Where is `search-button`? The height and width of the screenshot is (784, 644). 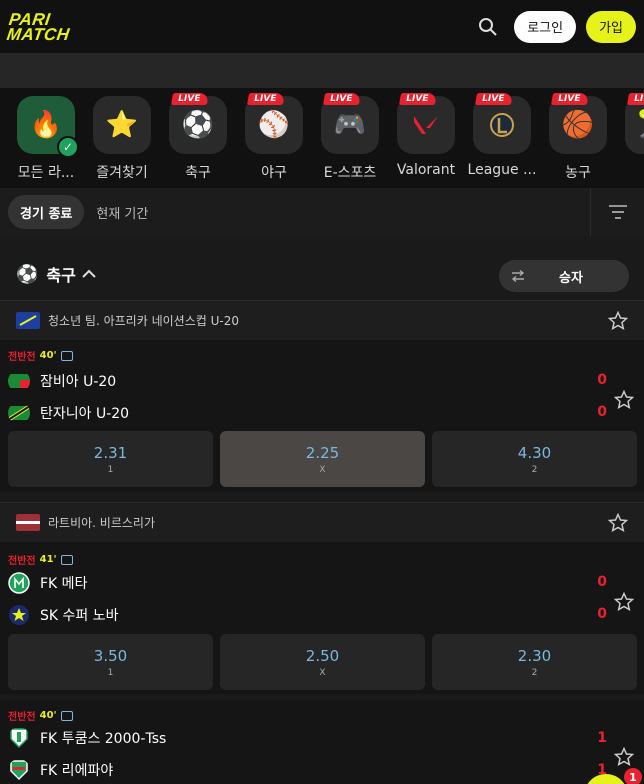
search-button is located at coordinates (488, 27).